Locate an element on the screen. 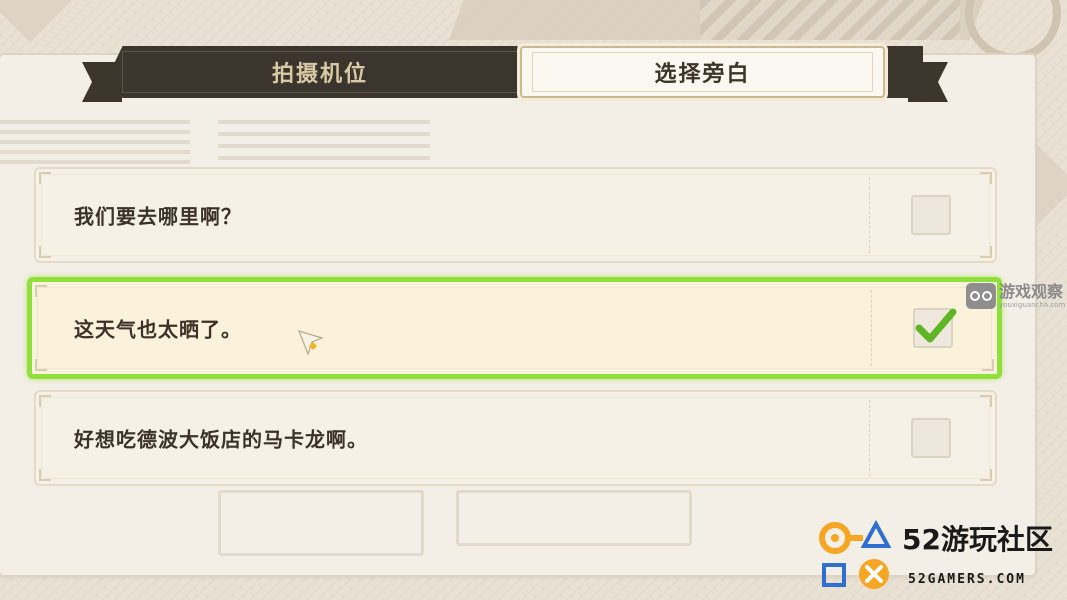  narration-option: 我们要去哪里啊？ is located at coordinates (515, 215).